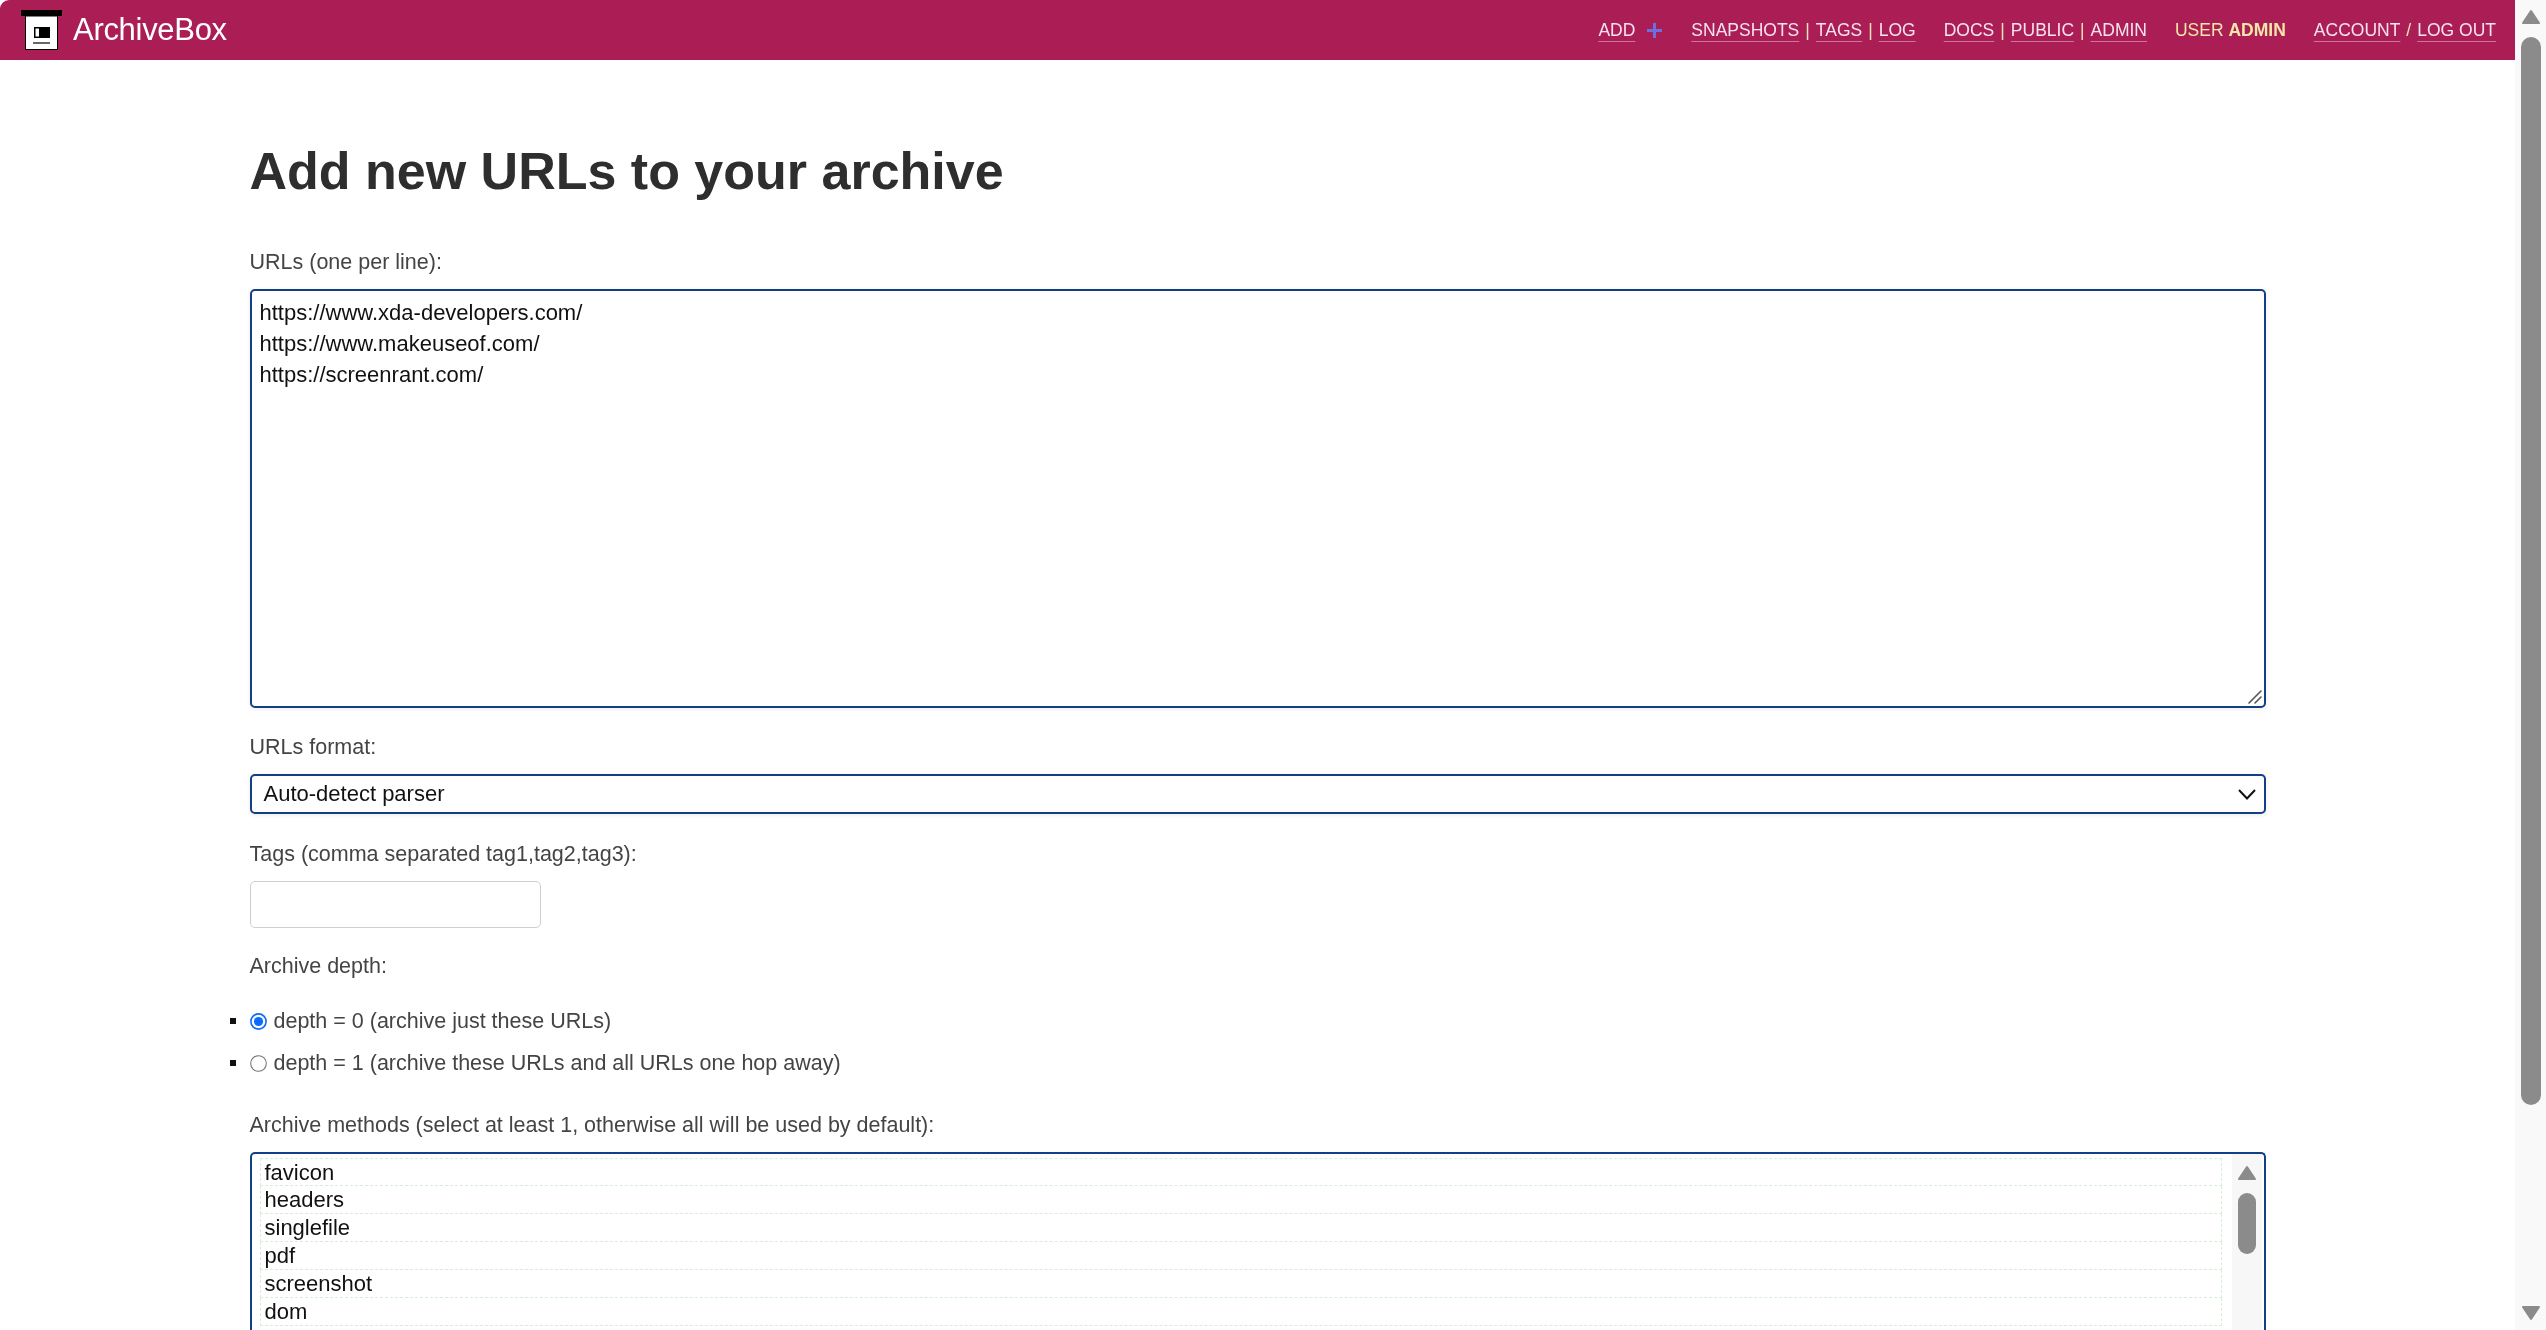 Image resolution: width=2546 pixels, height=1330 pixels. Describe the element at coordinates (626, 171) in the screenshot. I see `page-title: Add new URLs to your archive` at that location.